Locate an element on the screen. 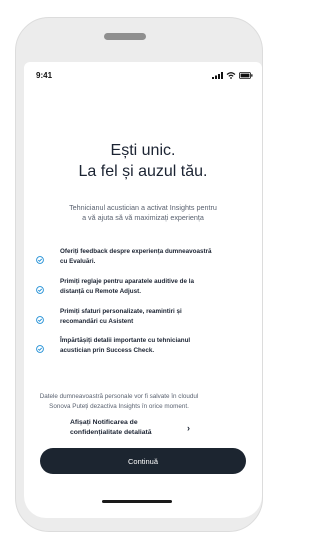  status-bar: 9:41 is located at coordinates (143, 74).